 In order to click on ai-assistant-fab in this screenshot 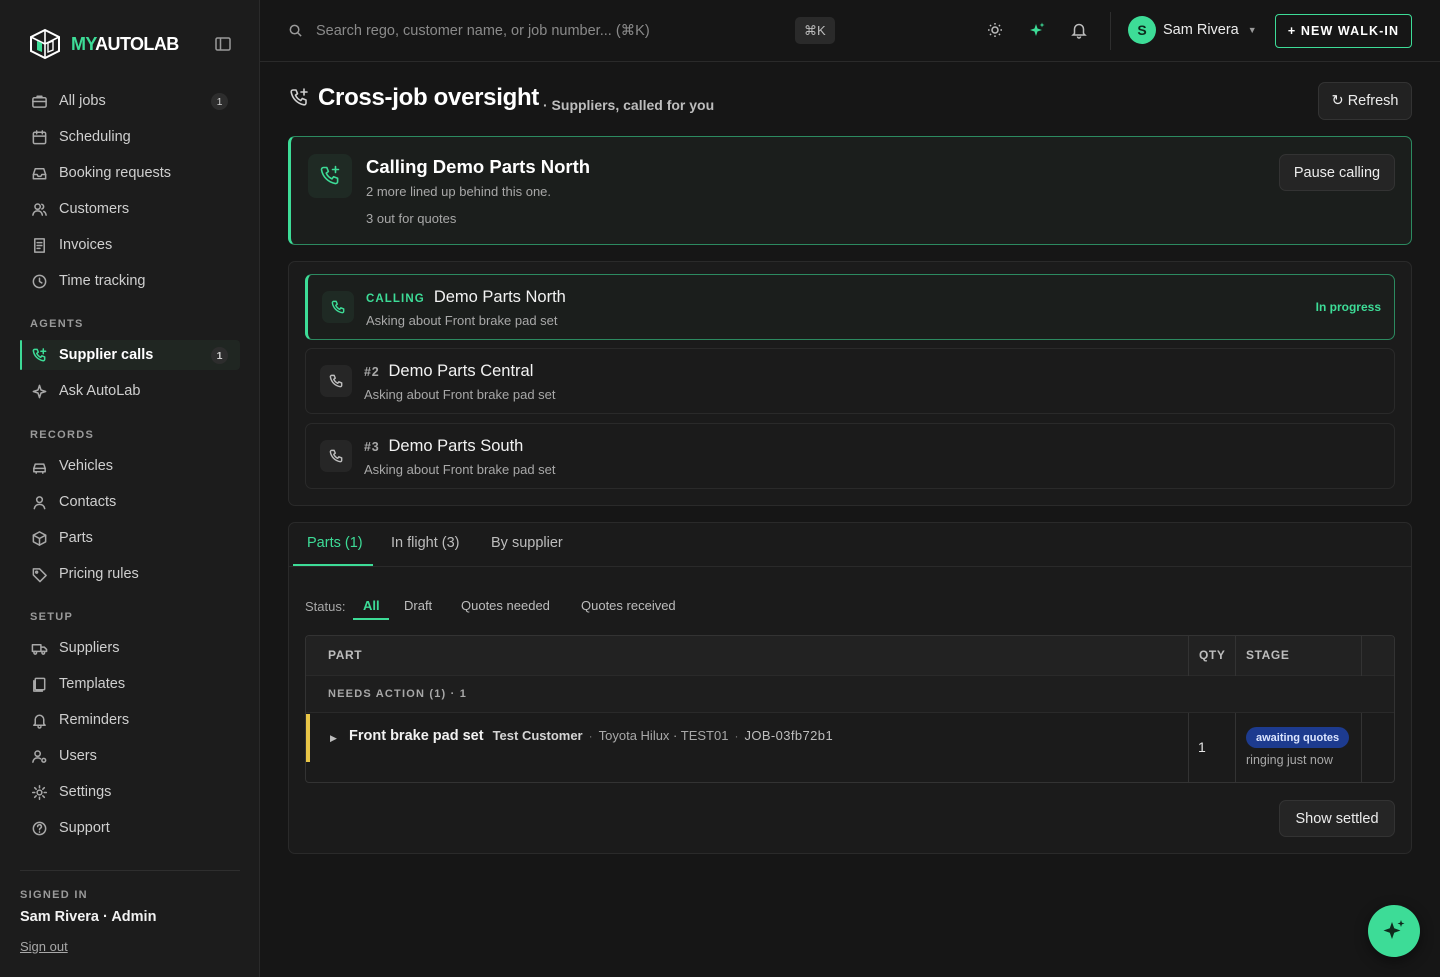, I will do `click(1394, 931)`.